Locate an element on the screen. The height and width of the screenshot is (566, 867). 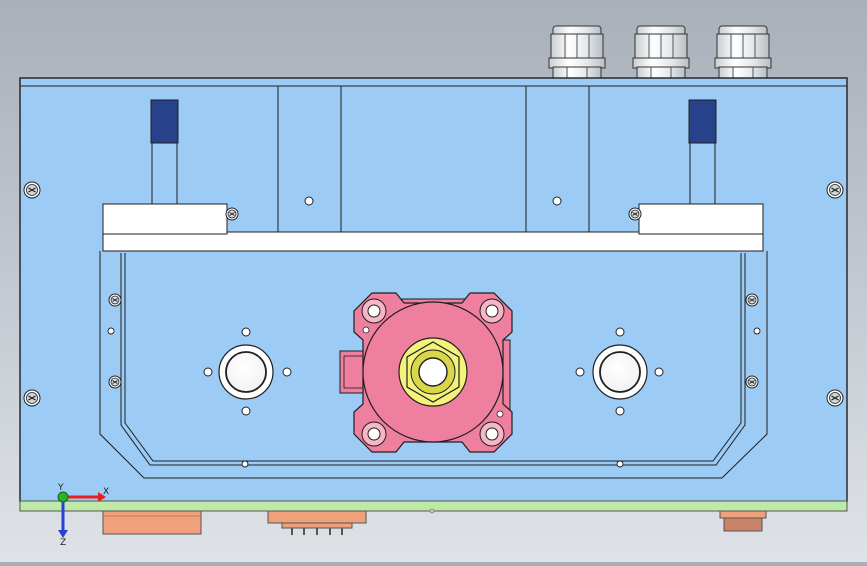
x-axis-label: X is located at coordinates (106, 492).